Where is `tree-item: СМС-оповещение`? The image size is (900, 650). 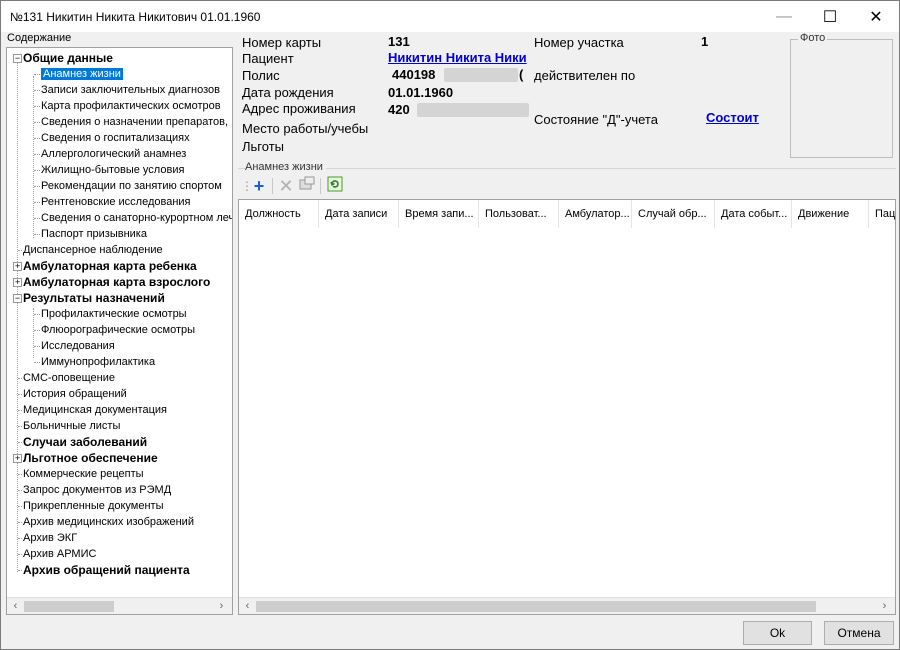 tree-item: СМС-оповещение is located at coordinates (69, 378).